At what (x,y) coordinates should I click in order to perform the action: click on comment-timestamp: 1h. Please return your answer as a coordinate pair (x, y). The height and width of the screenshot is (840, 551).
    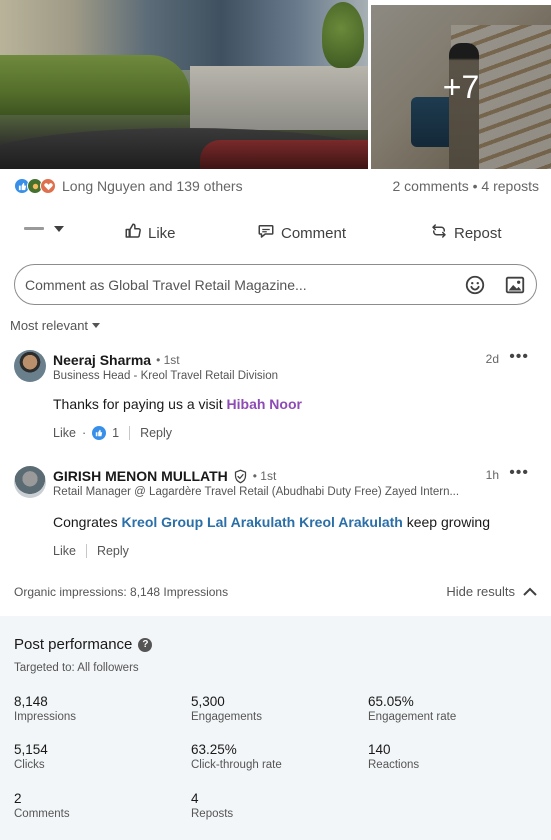
    Looking at the image, I should click on (492, 475).